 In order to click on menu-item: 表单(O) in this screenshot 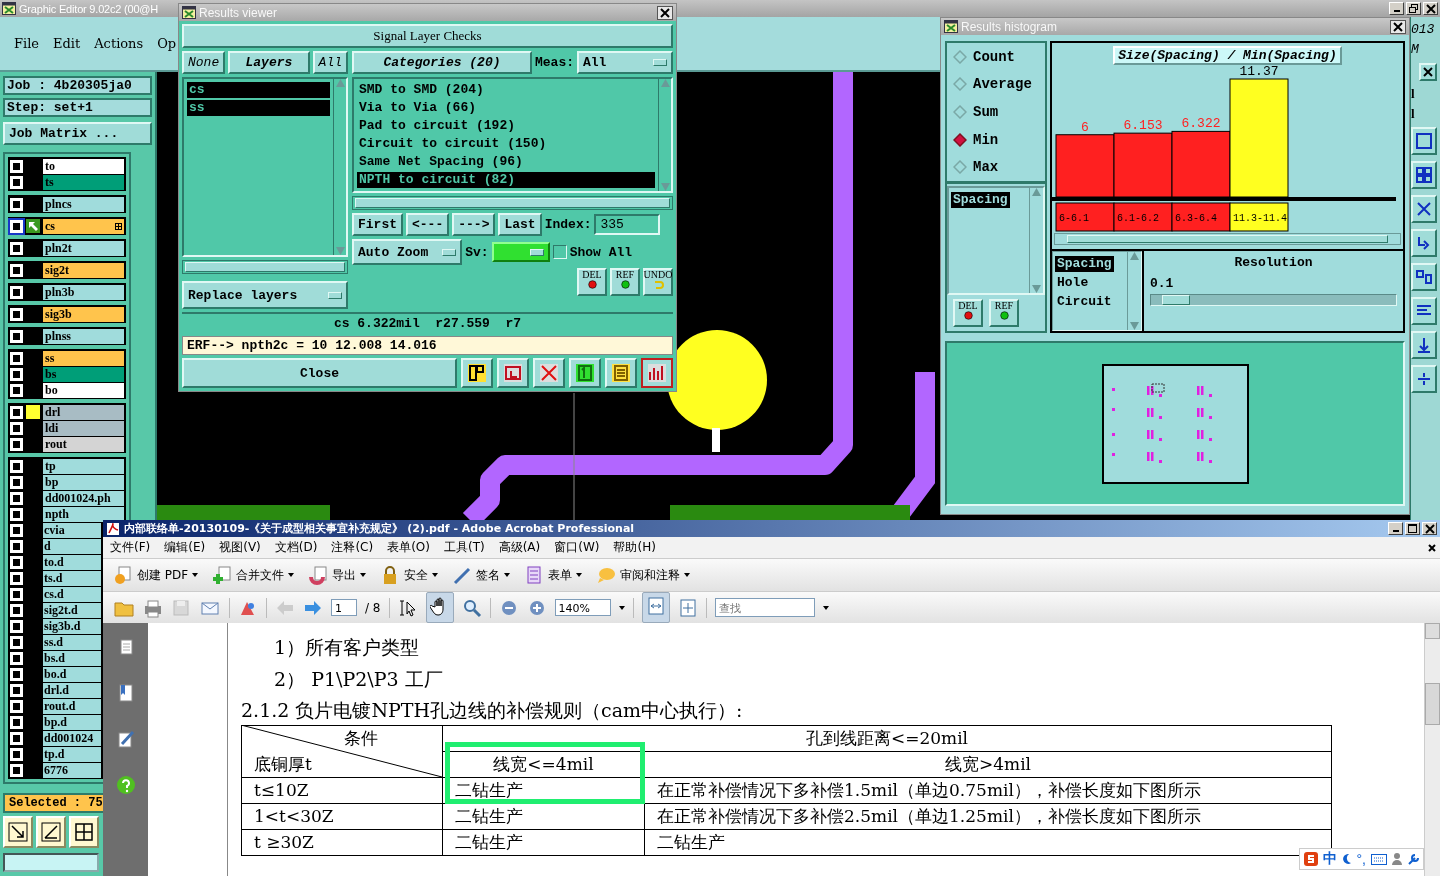, I will do `click(408, 547)`.